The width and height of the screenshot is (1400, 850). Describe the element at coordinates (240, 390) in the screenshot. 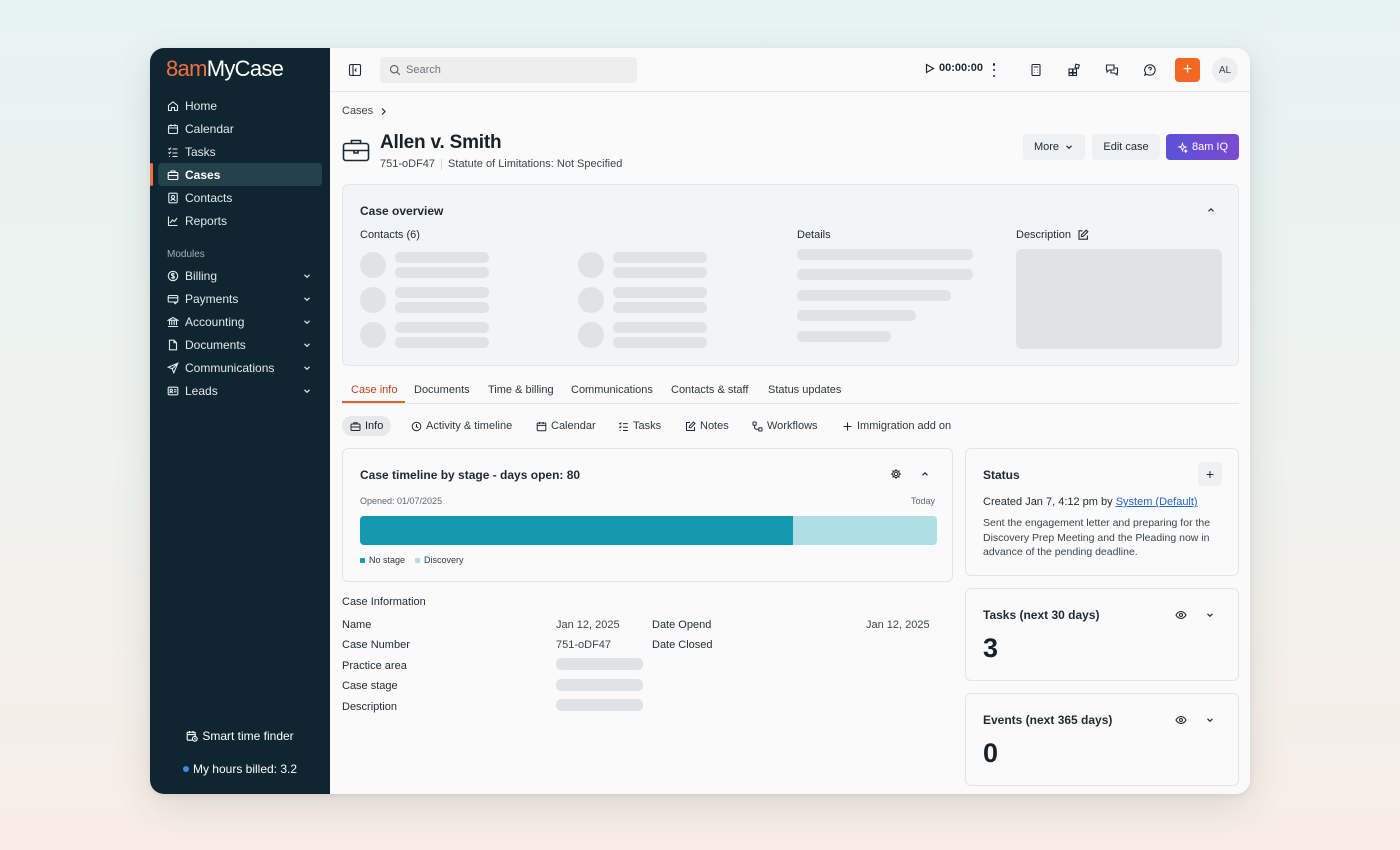

I see `sidebar-item-leads: Leads` at that location.